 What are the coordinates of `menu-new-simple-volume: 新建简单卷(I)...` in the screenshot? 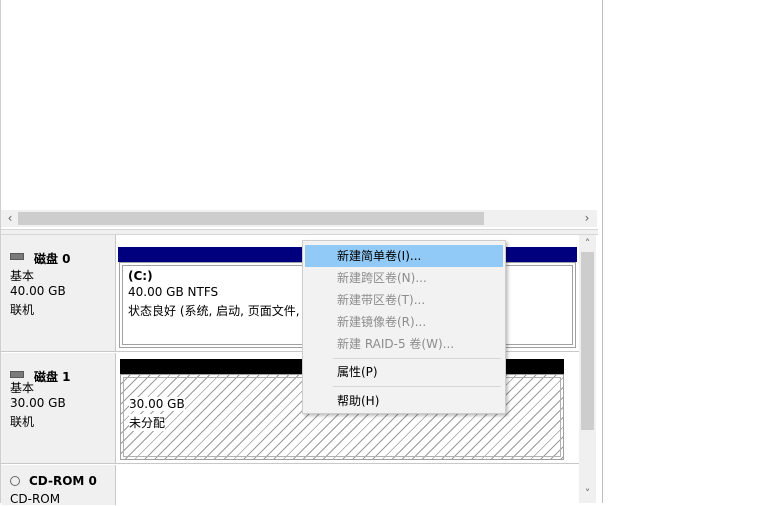 It's located at (404, 256).